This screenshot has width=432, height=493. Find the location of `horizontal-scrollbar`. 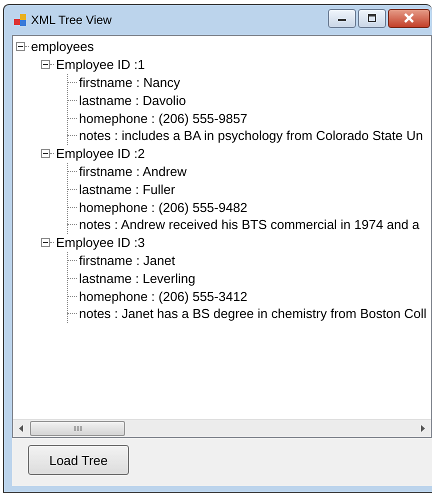

horizontal-scrollbar is located at coordinates (222, 428).